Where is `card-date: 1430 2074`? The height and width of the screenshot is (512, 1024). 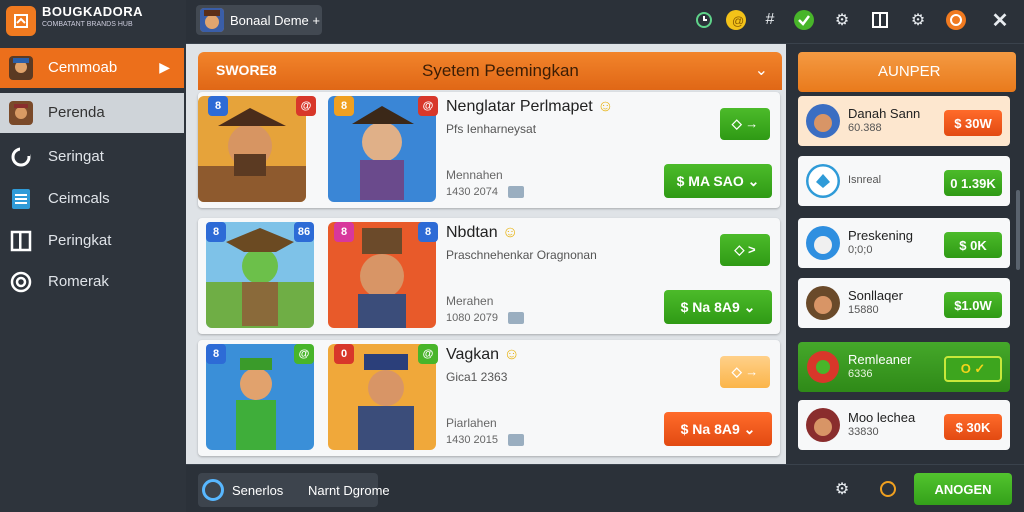 card-date: 1430 2074 is located at coordinates (472, 192).